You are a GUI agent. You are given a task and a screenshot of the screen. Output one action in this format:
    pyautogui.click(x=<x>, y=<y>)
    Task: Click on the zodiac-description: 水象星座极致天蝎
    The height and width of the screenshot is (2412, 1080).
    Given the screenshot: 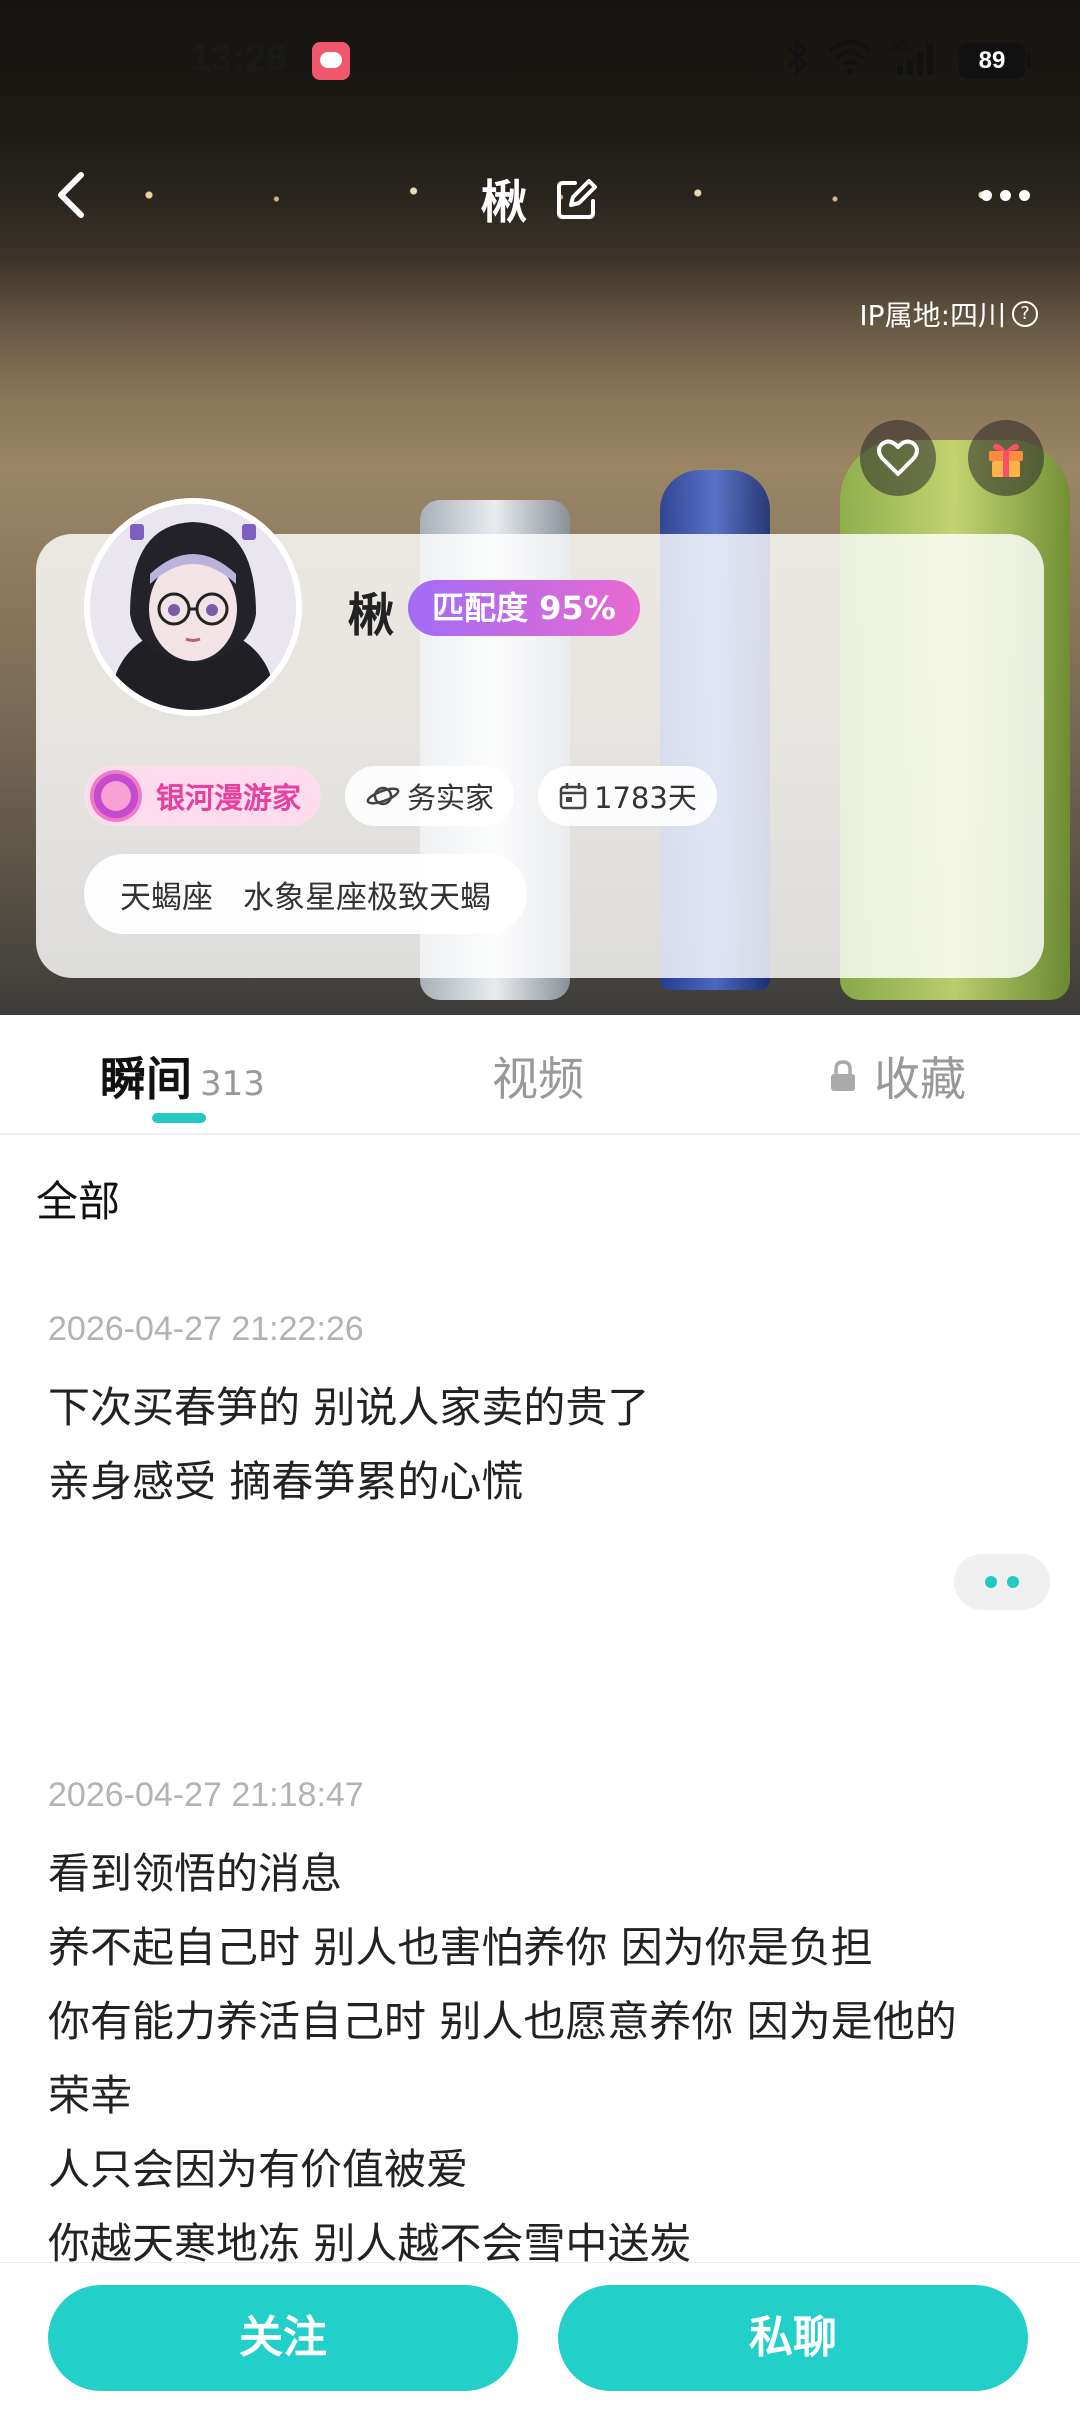 What is the action you would take?
    pyautogui.click(x=367, y=897)
    